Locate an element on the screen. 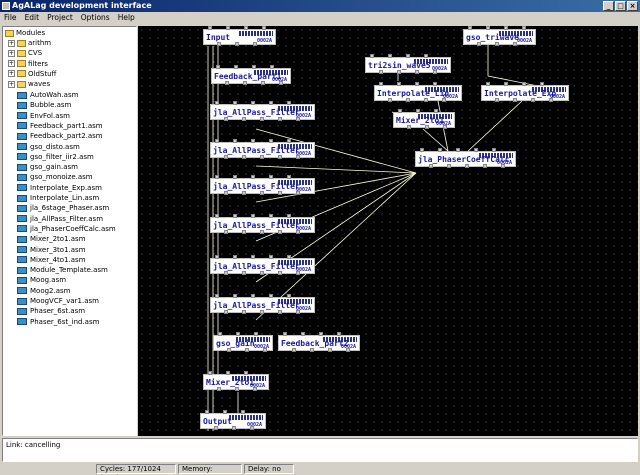 Image resolution: width=640 pixels, height=475 pixels. menu-help: Help is located at coordinates (126, 18).